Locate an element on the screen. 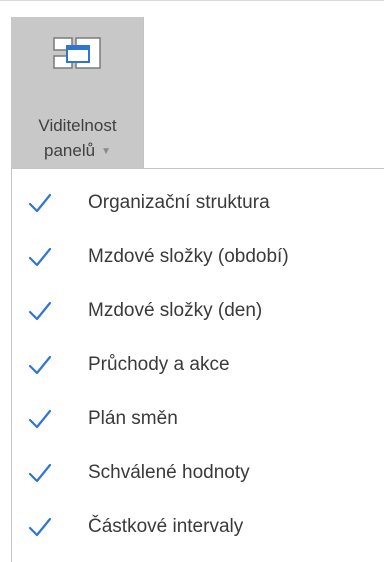 This screenshot has width=384, height=562. menu-item-pruchody-a-akce: Průchody a akce is located at coordinates (198, 365).